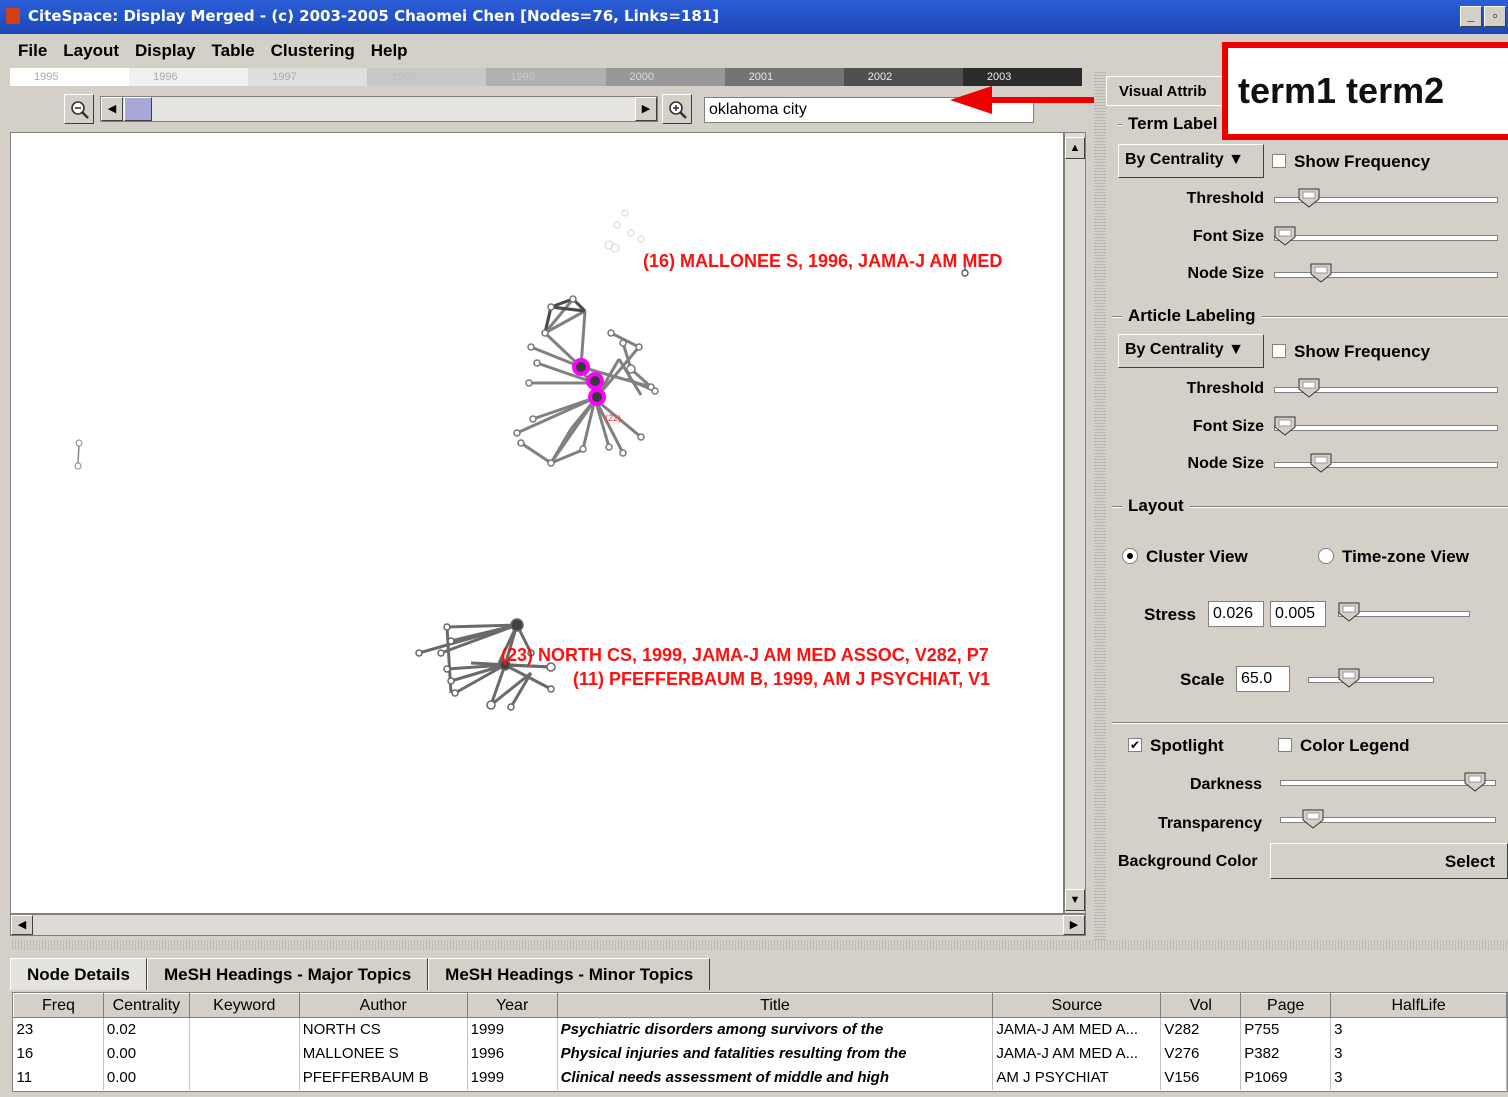  I want to click on article-show-frequency-checkbox, so click(1279, 351).